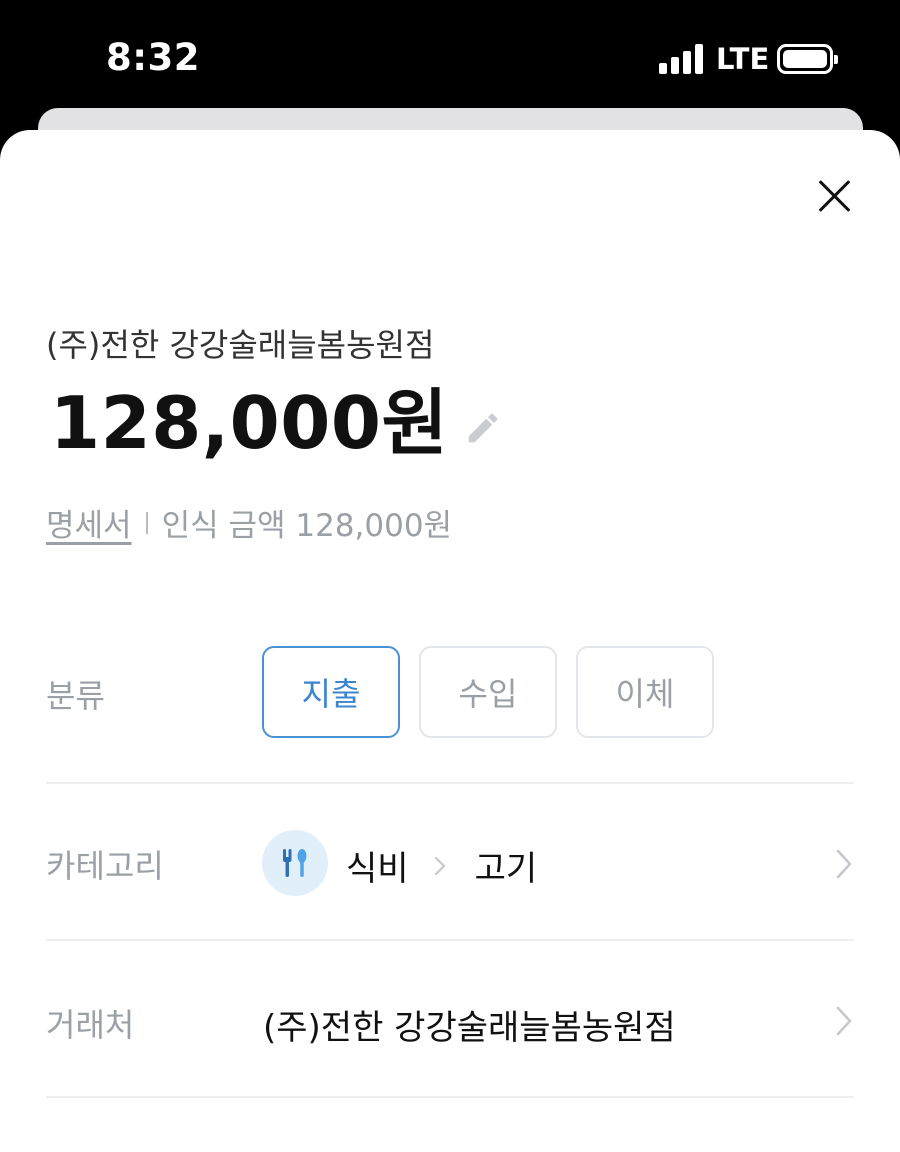 The width and height of the screenshot is (900, 1152). Describe the element at coordinates (844, 864) in the screenshot. I see `category-chevron-icon` at that location.